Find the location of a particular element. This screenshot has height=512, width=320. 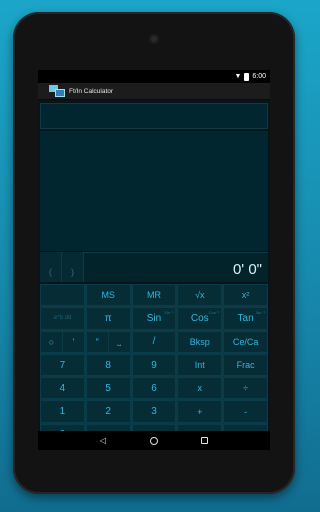

acos-label: Cos⁻¹ is located at coordinates (214, 313).